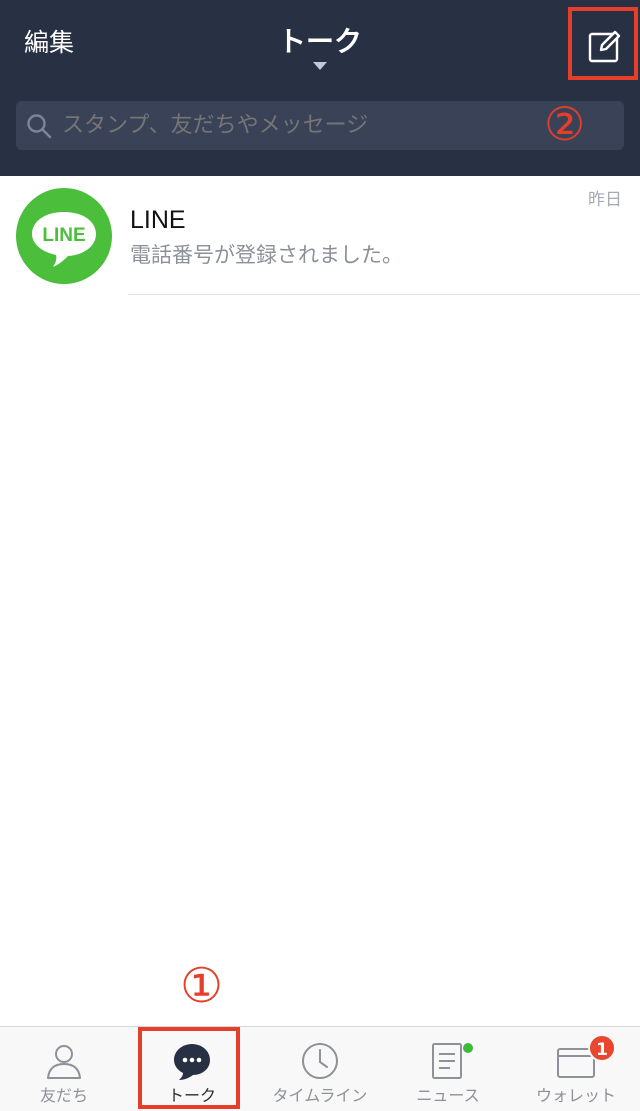 The width and height of the screenshot is (640, 1111). I want to click on compose-icon, so click(604, 46).